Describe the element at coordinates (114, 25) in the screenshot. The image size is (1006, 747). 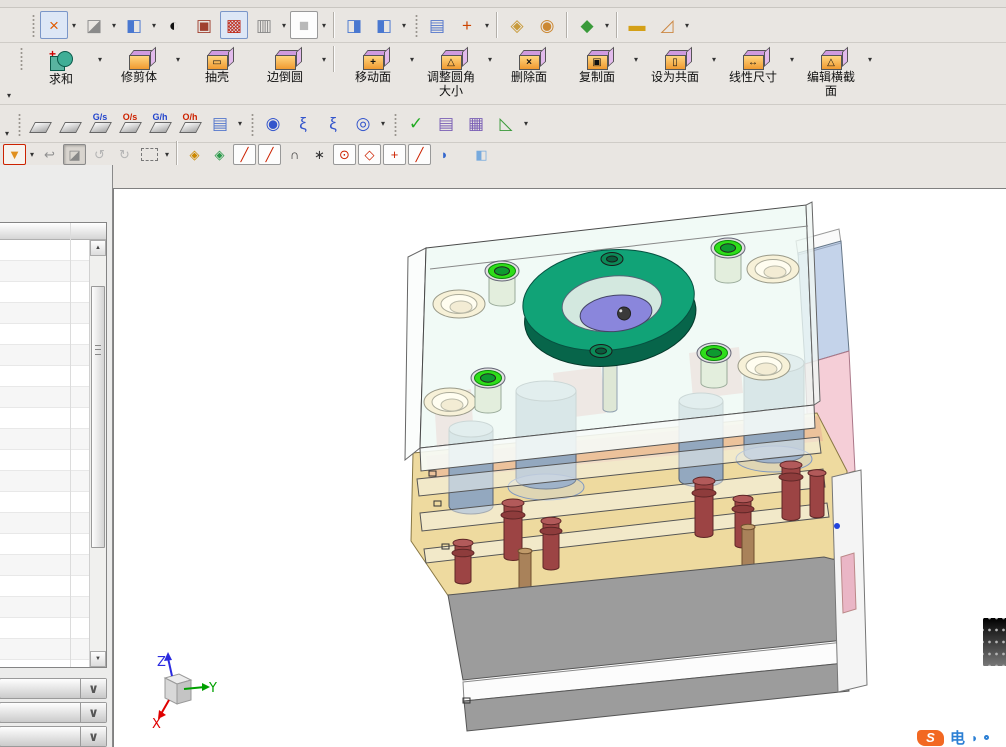
I see `shaded-view-dropdown: ▾` at that location.